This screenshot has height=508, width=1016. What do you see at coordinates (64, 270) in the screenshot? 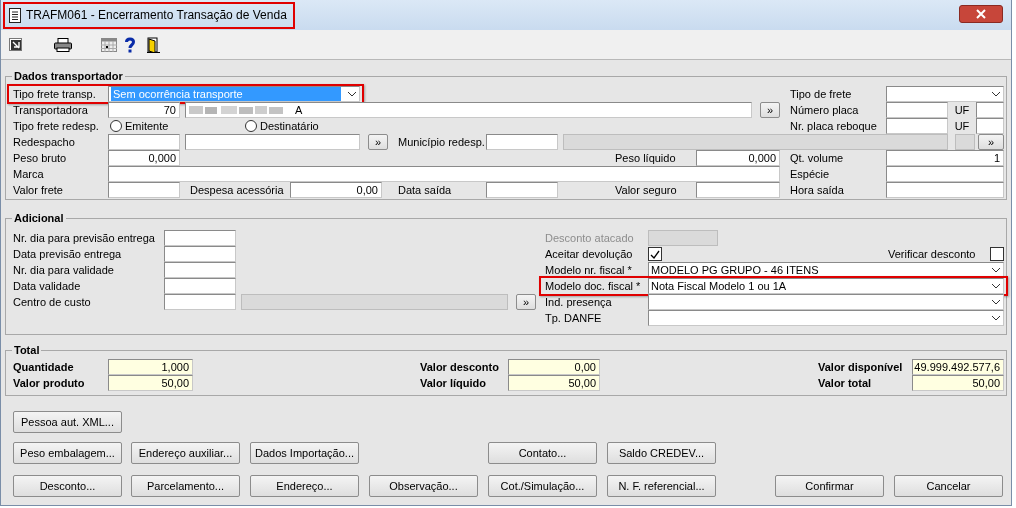
I see `field-label: Nr. dia para validade` at bounding box center [64, 270].